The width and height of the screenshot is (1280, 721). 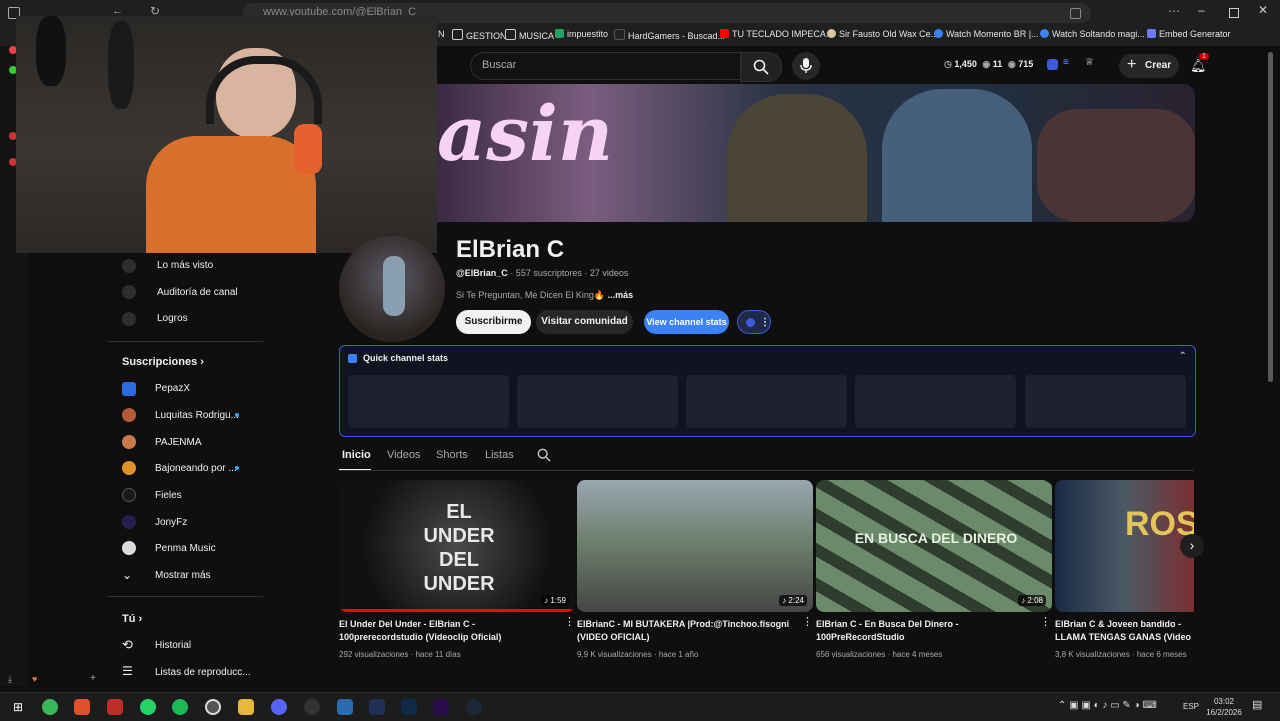 I want to click on search-input: Buscar, so click(x=606, y=66).